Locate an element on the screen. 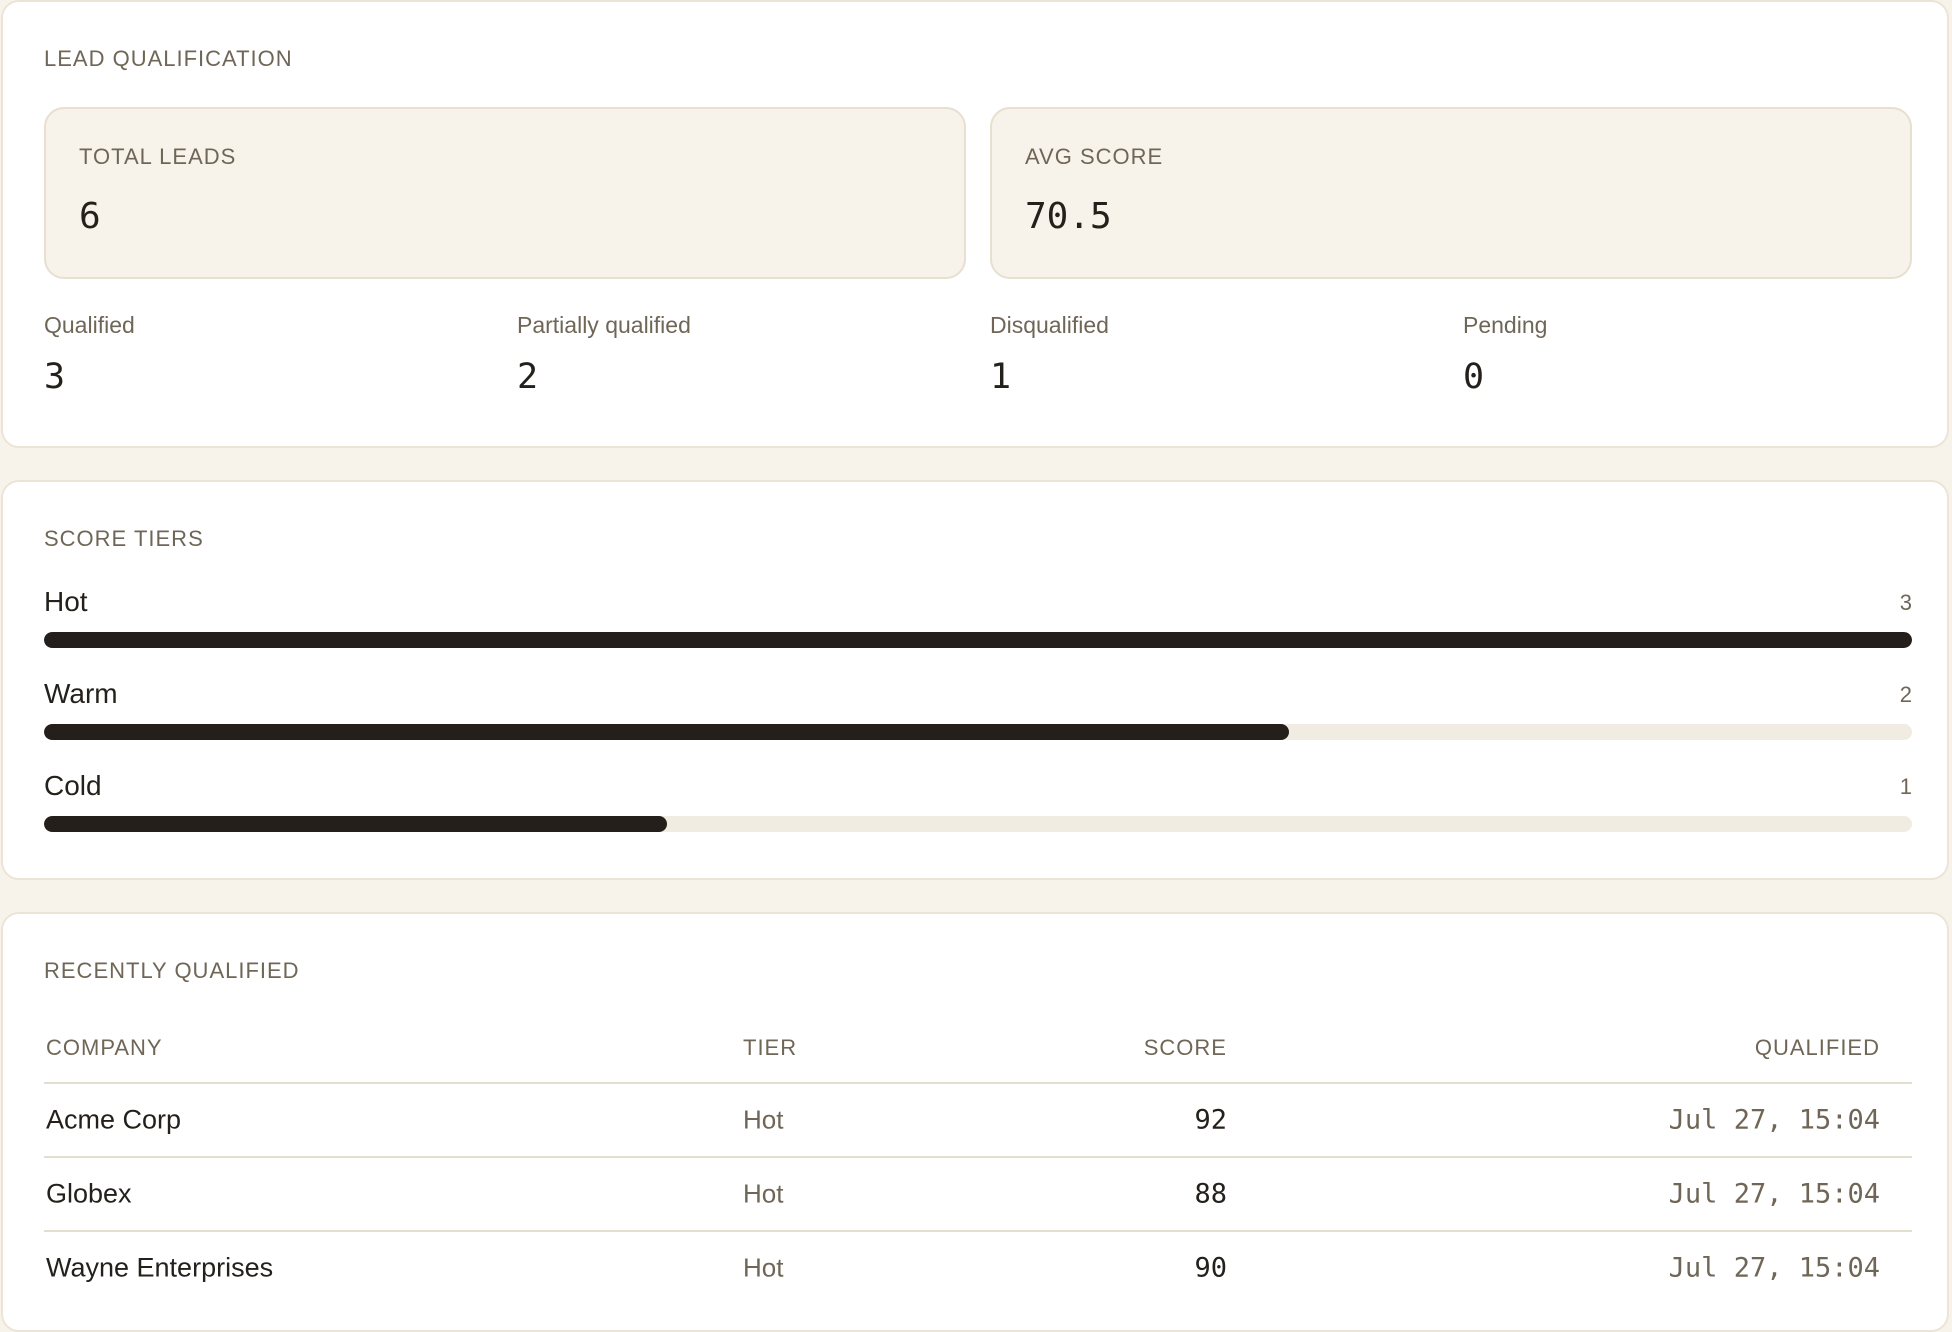 This screenshot has width=1952, height=1332. avg-score-label: AVG SCORE is located at coordinates (1094, 156).